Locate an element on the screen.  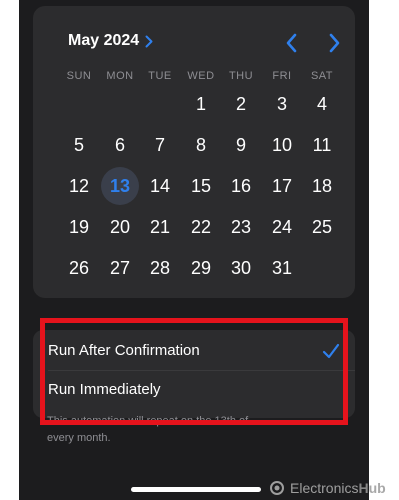
day-cell: 2 is located at coordinates (241, 104).